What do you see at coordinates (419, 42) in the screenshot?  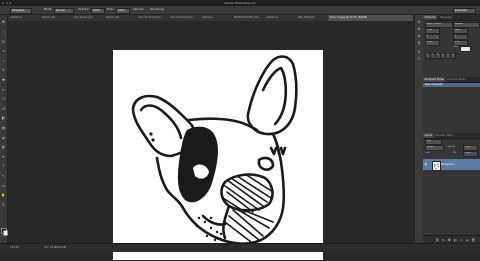 I see `paragraph-icon: ¶` at bounding box center [419, 42].